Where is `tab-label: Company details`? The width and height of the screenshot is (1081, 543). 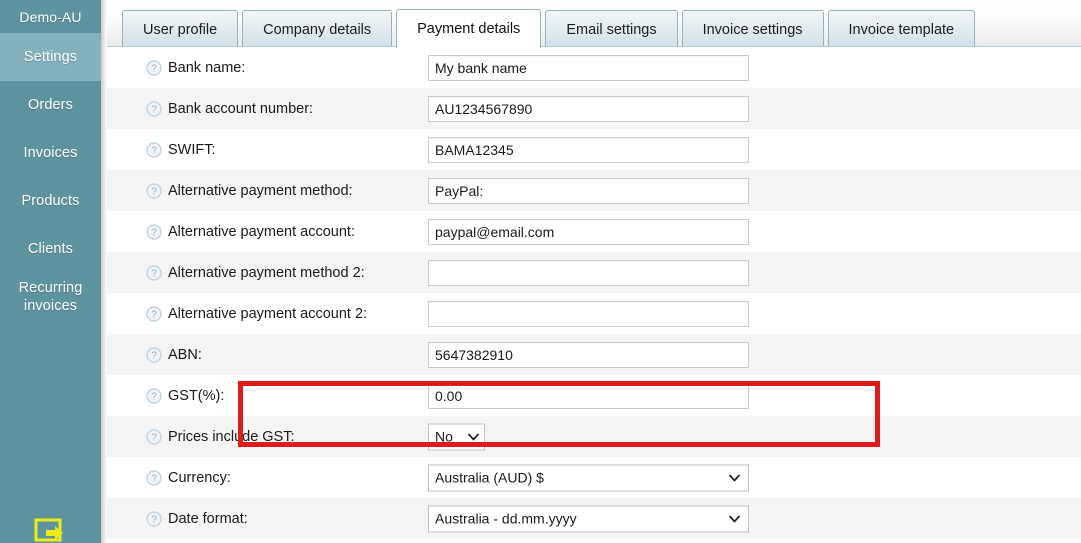
tab-label: Company details is located at coordinates (317, 29).